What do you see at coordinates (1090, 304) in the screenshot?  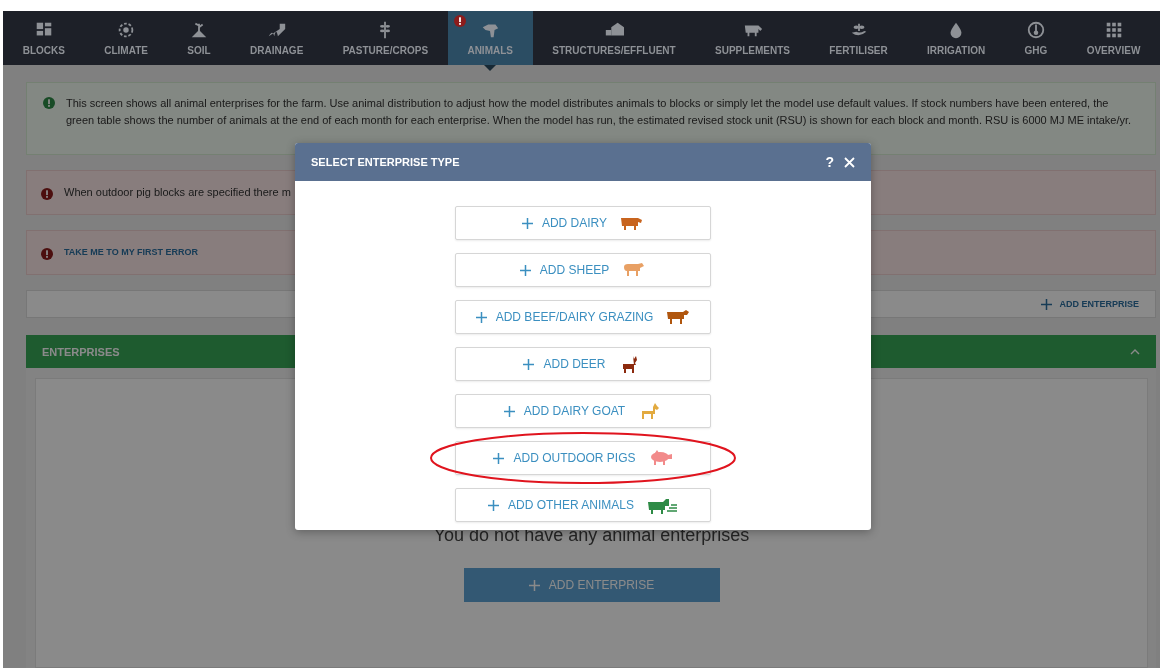 I see `add-enterprise-link: ADD ENTERPRISE` at bounding box center [1090, 304].